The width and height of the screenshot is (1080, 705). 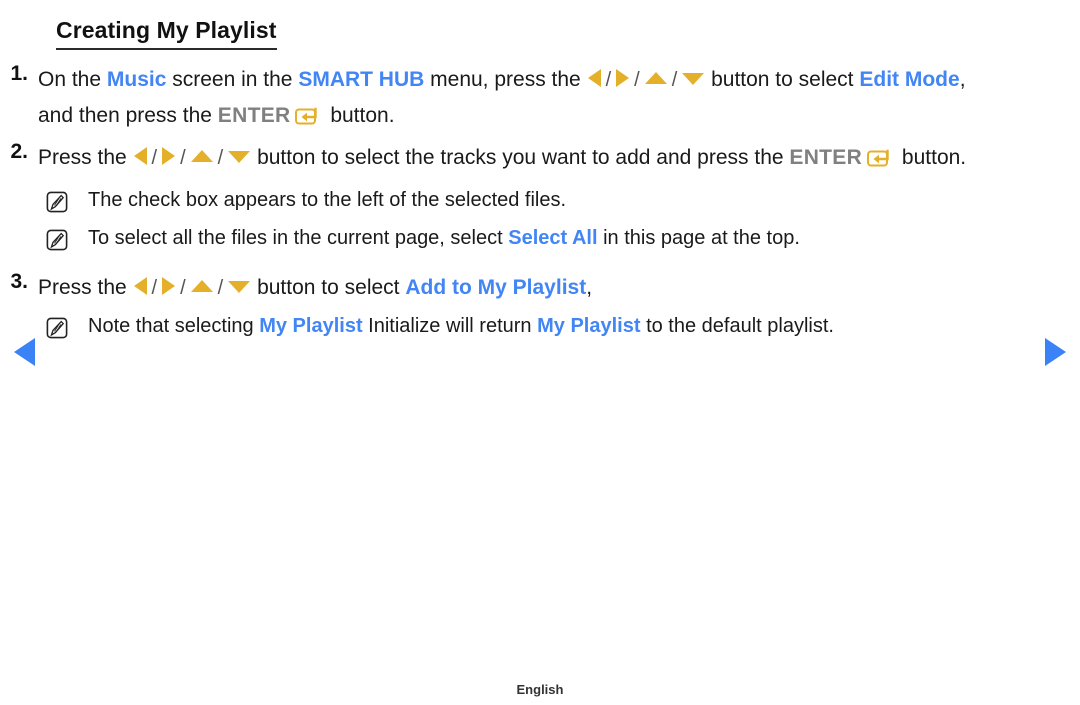 What do you see at coordinates (174, 326) in the screenshot?
I see `note-3-1-text-a: Note that selecting` at bounding box center [174, 326].